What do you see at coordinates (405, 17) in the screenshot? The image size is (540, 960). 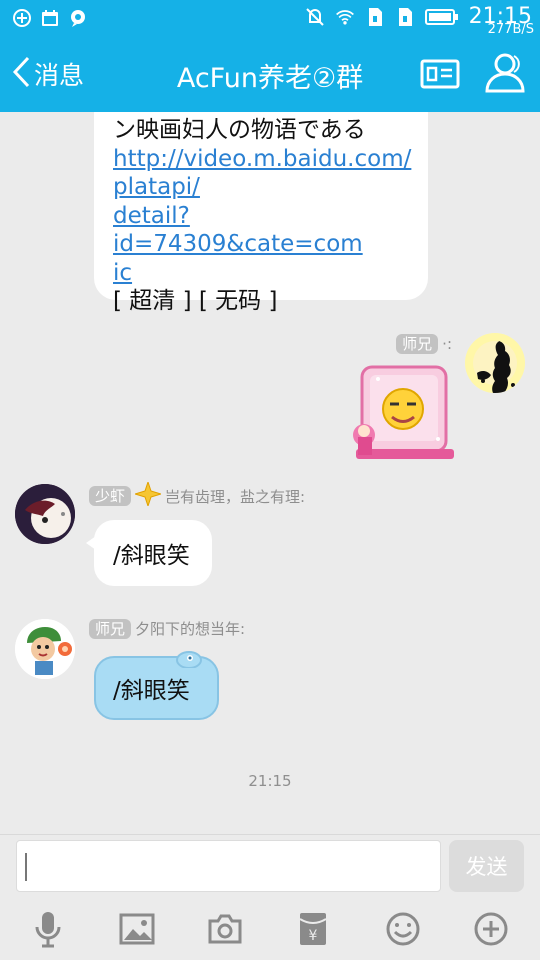 I see `sim2-icon` at bounding box center [405, 17].